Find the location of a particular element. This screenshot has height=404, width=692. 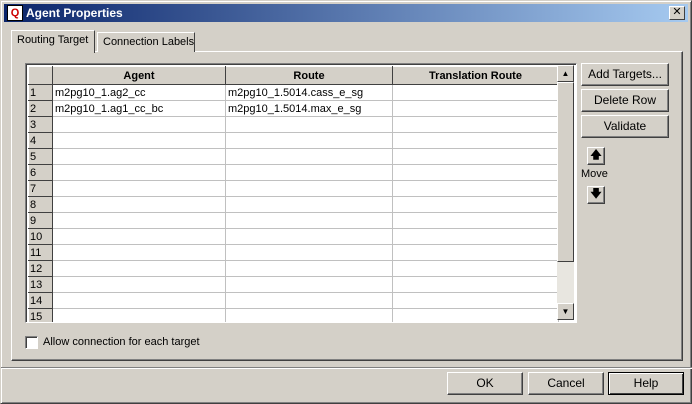

row-number-cell: 3 is located at coordinates (40, 124).